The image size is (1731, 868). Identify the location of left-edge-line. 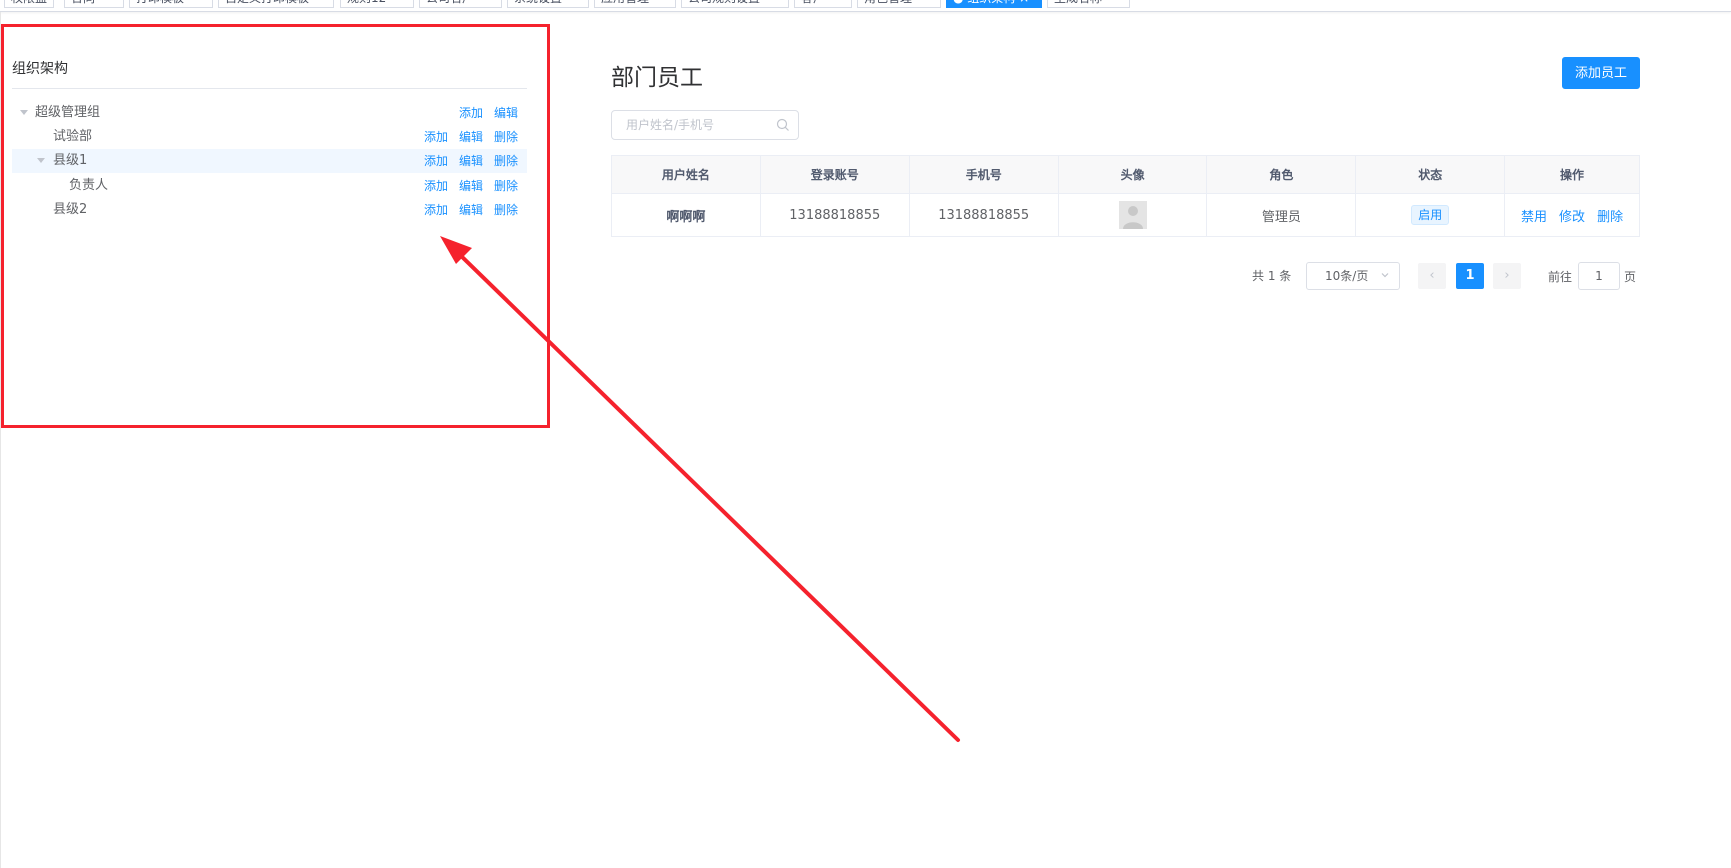
(0, 440).